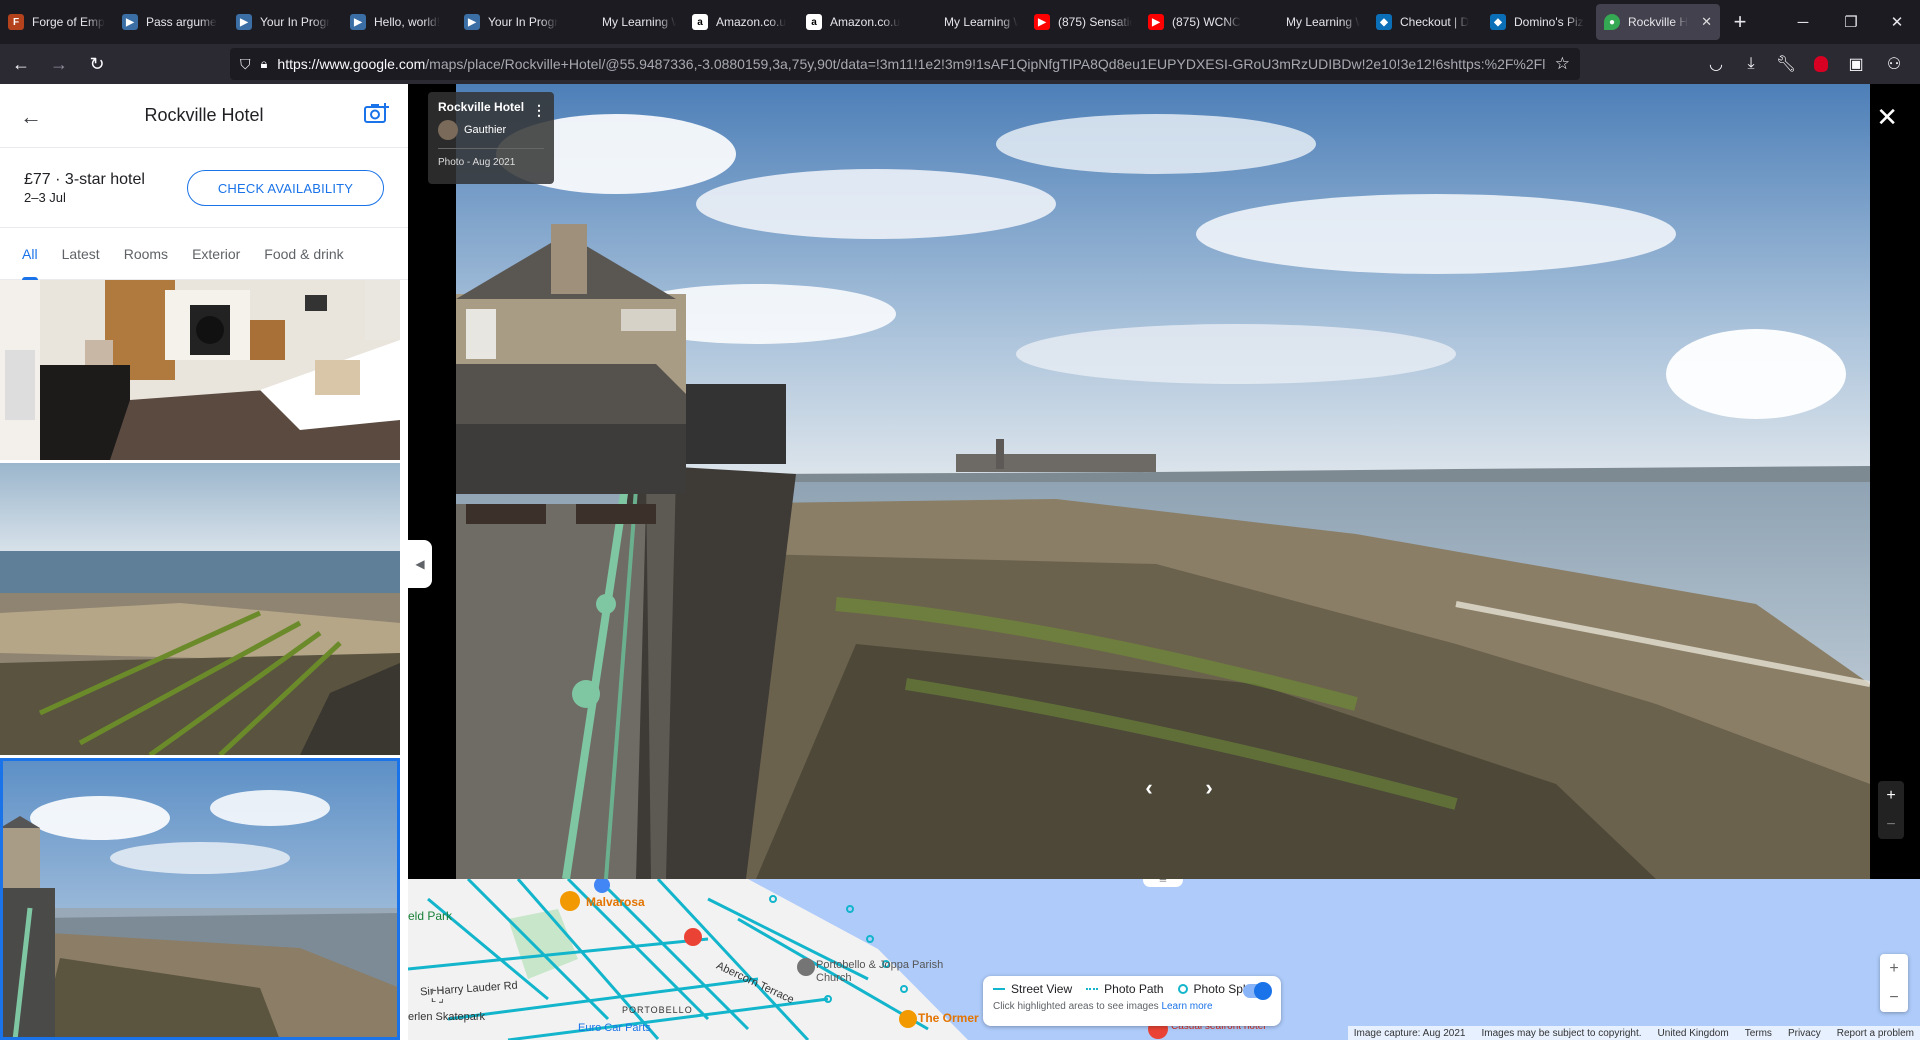  Describe the element at coordinates (264, 64) in the screenshot. I see `lock-icon: 🔒︎` at that location.